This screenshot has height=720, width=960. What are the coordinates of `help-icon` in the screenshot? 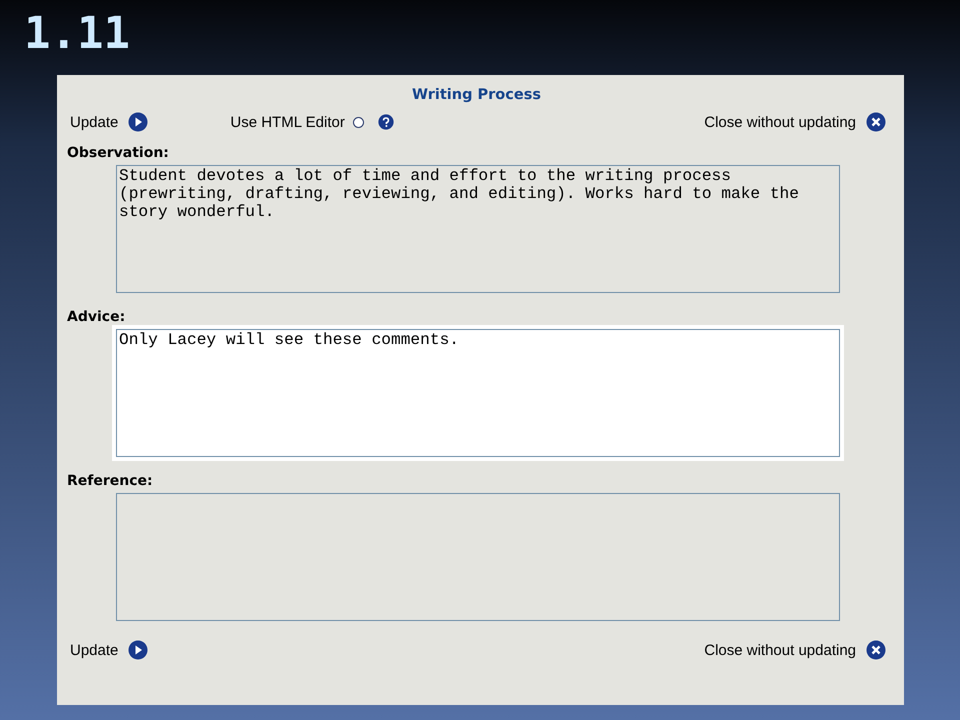 It's located at (386, 122).